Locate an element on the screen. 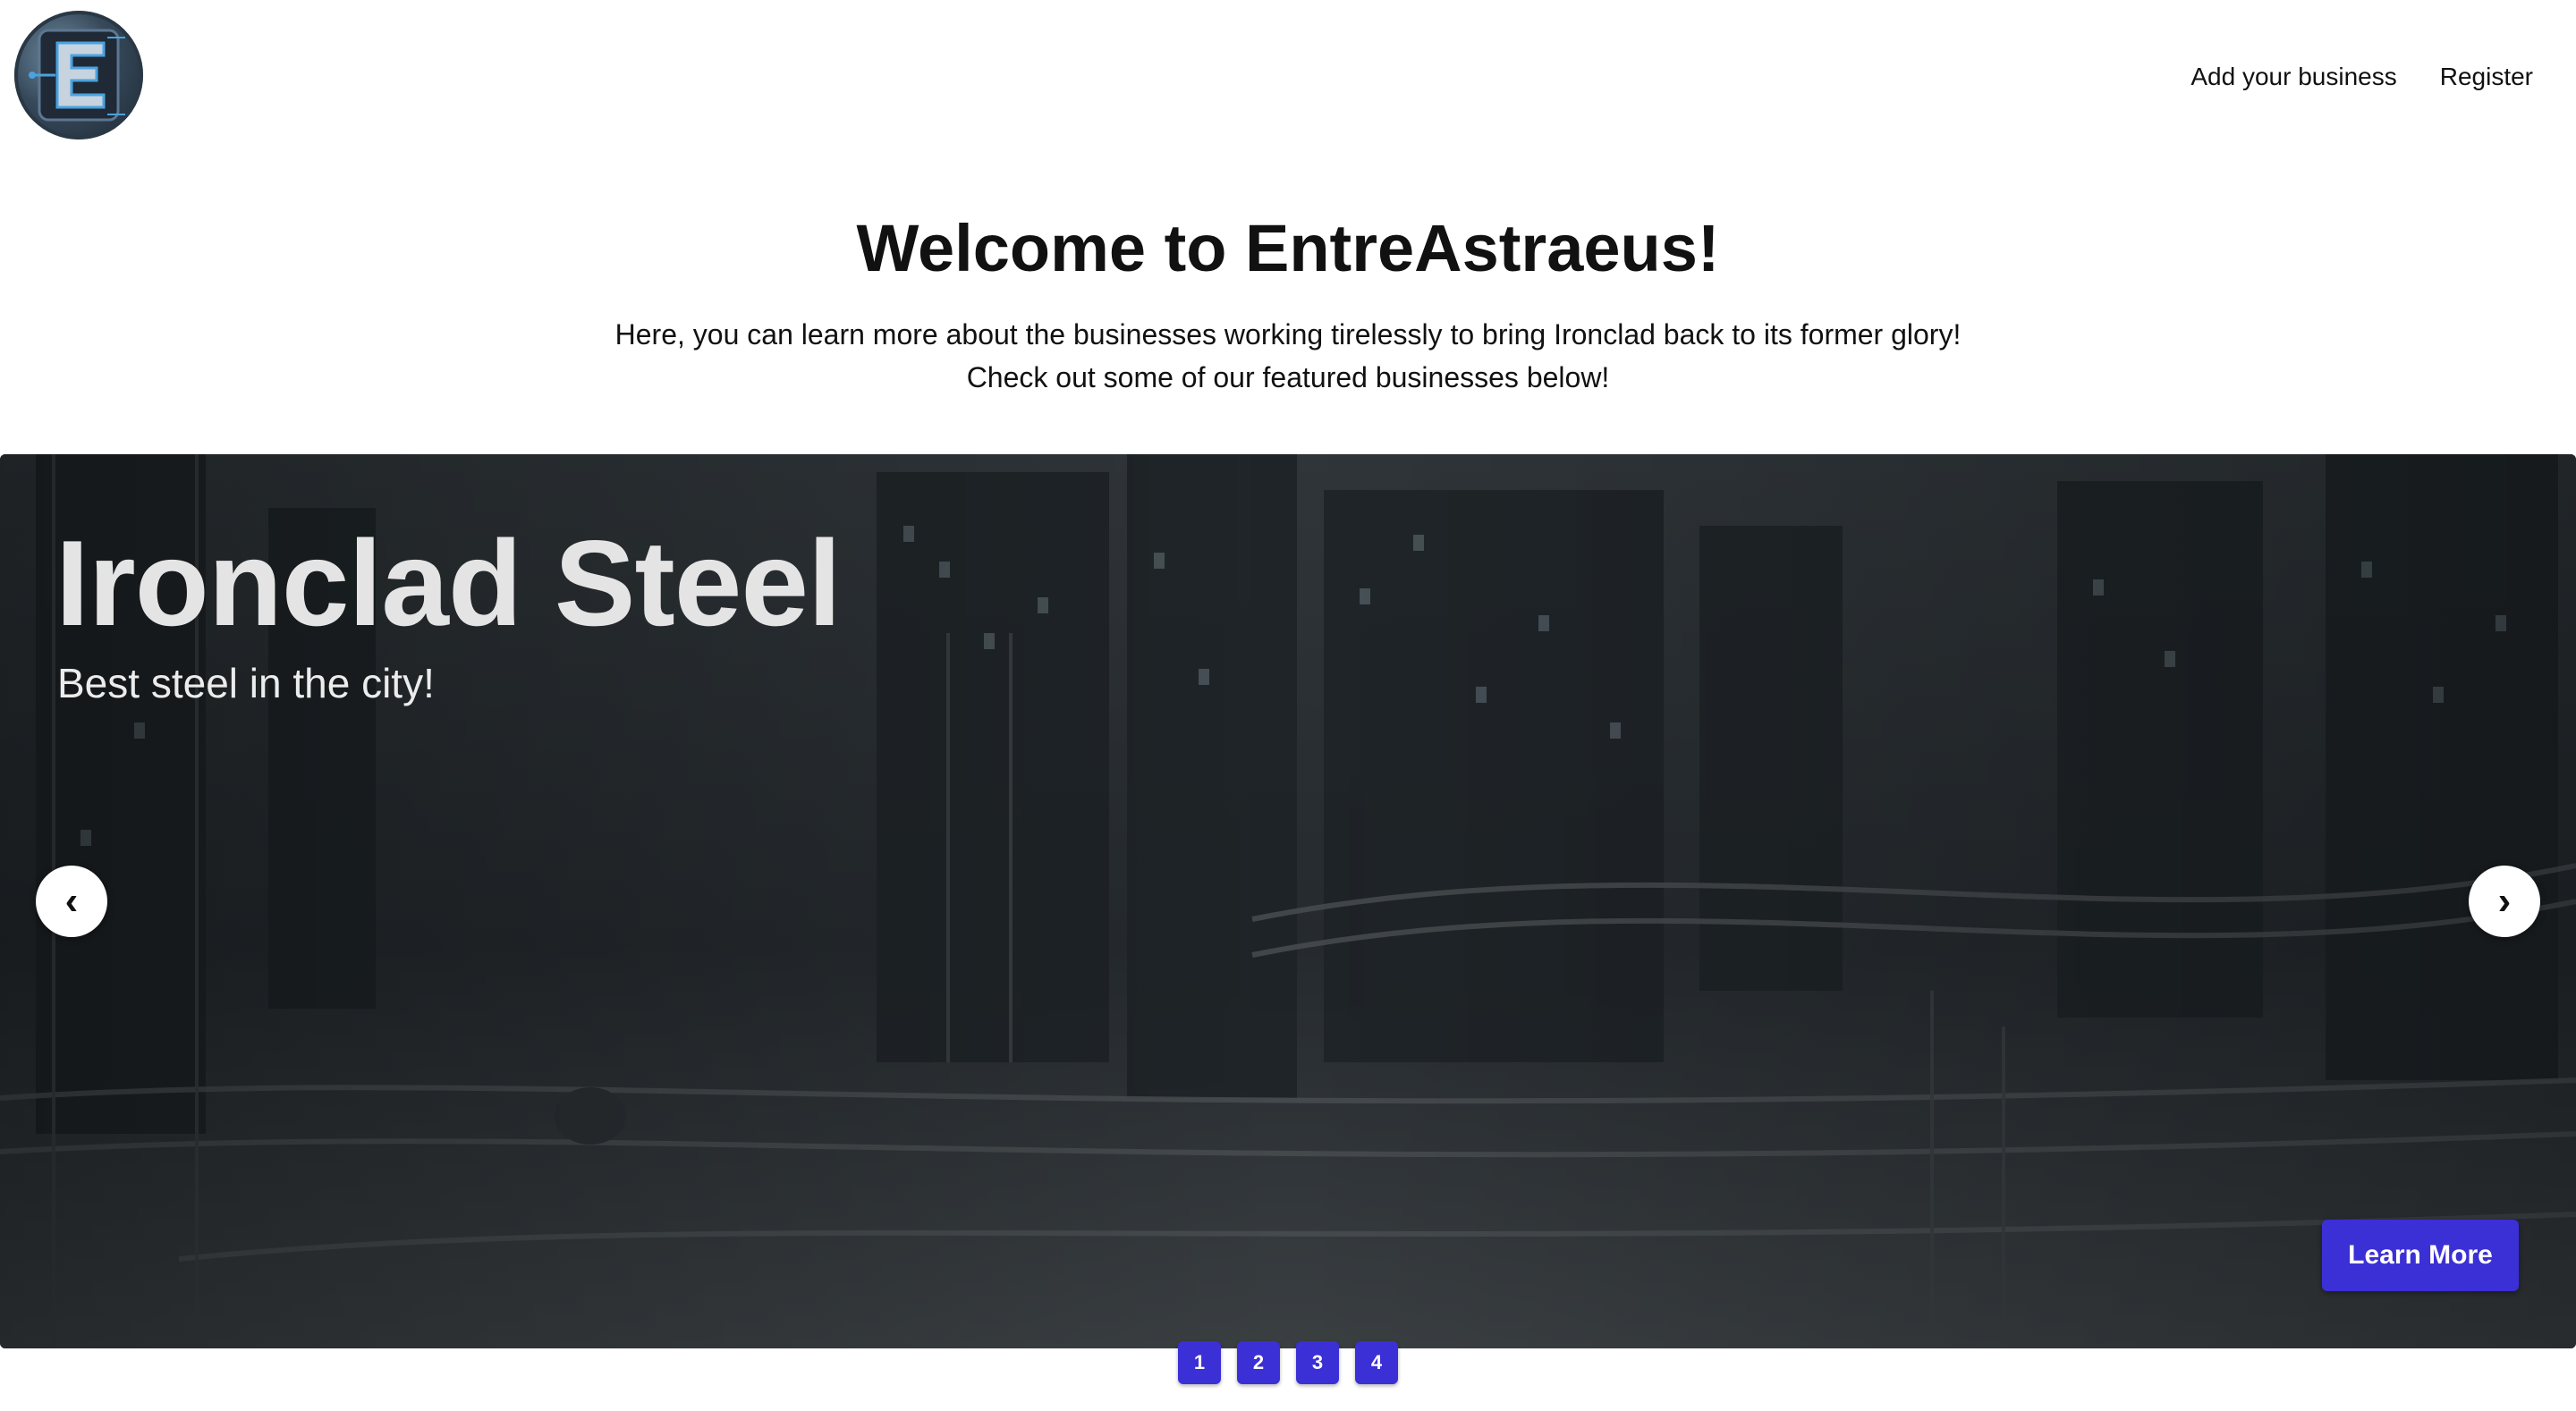 The height and width of the screenshot is (1411, 2576). top-nav: Add your business Register is located at coordinates (2361, 77).